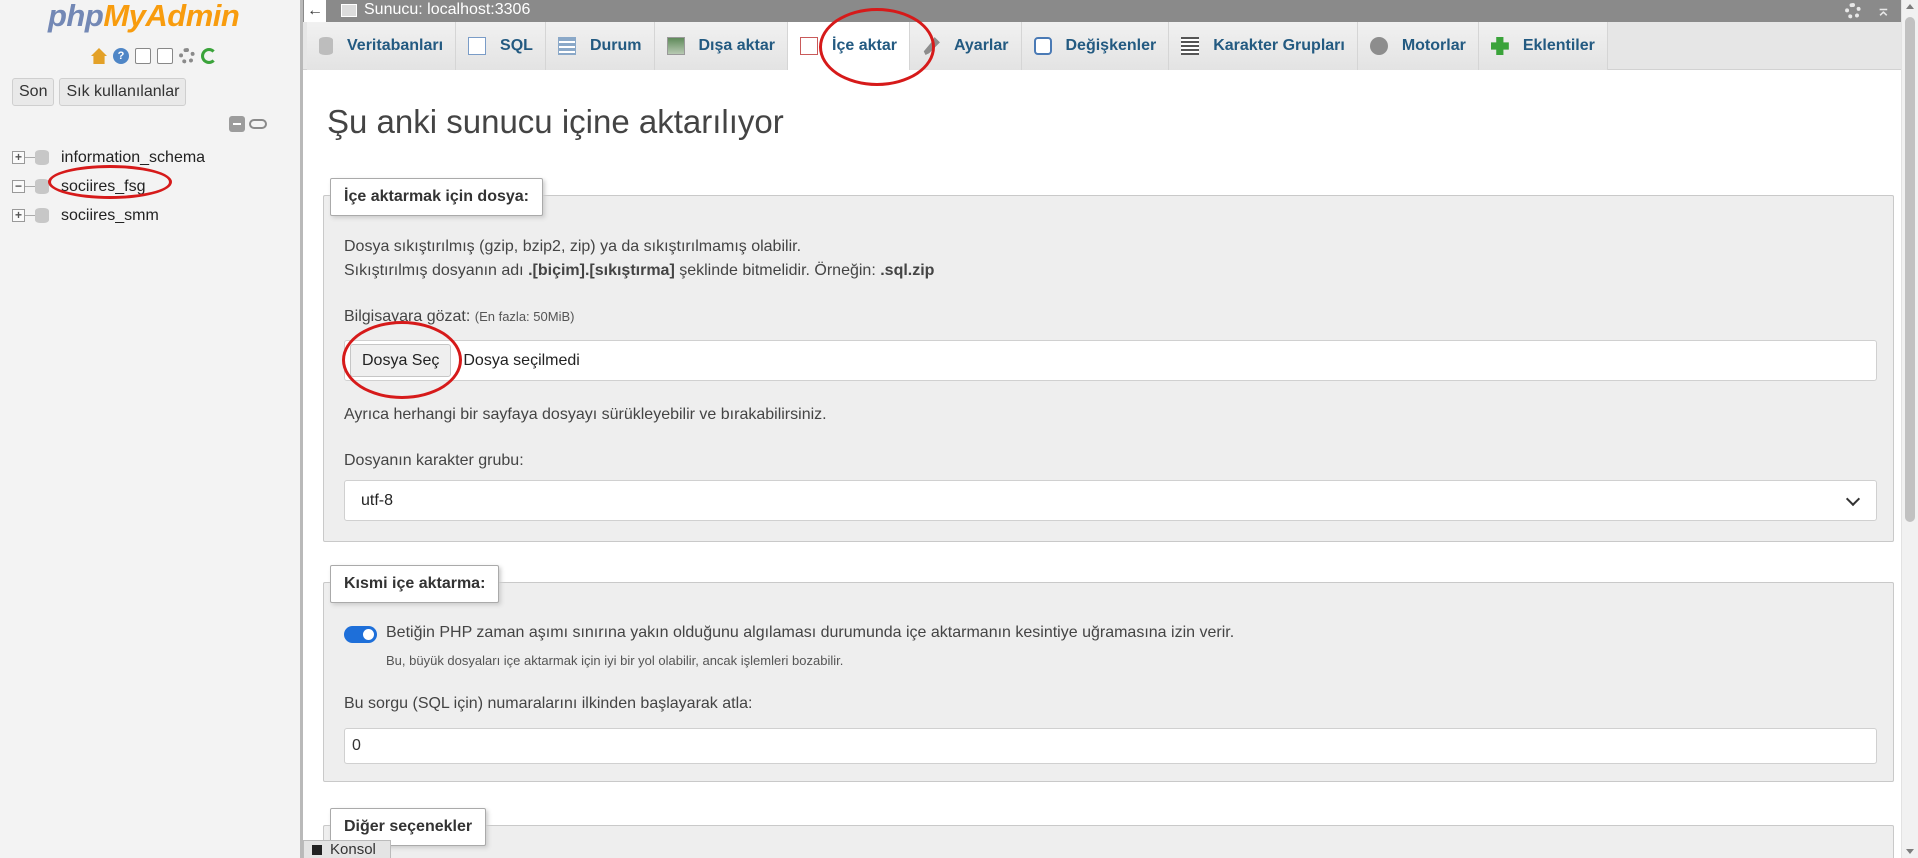  Describe the element at coordinates (1263, 46) in the screenshot. I see `tab-charsets: Karakter Grupları` at that location.